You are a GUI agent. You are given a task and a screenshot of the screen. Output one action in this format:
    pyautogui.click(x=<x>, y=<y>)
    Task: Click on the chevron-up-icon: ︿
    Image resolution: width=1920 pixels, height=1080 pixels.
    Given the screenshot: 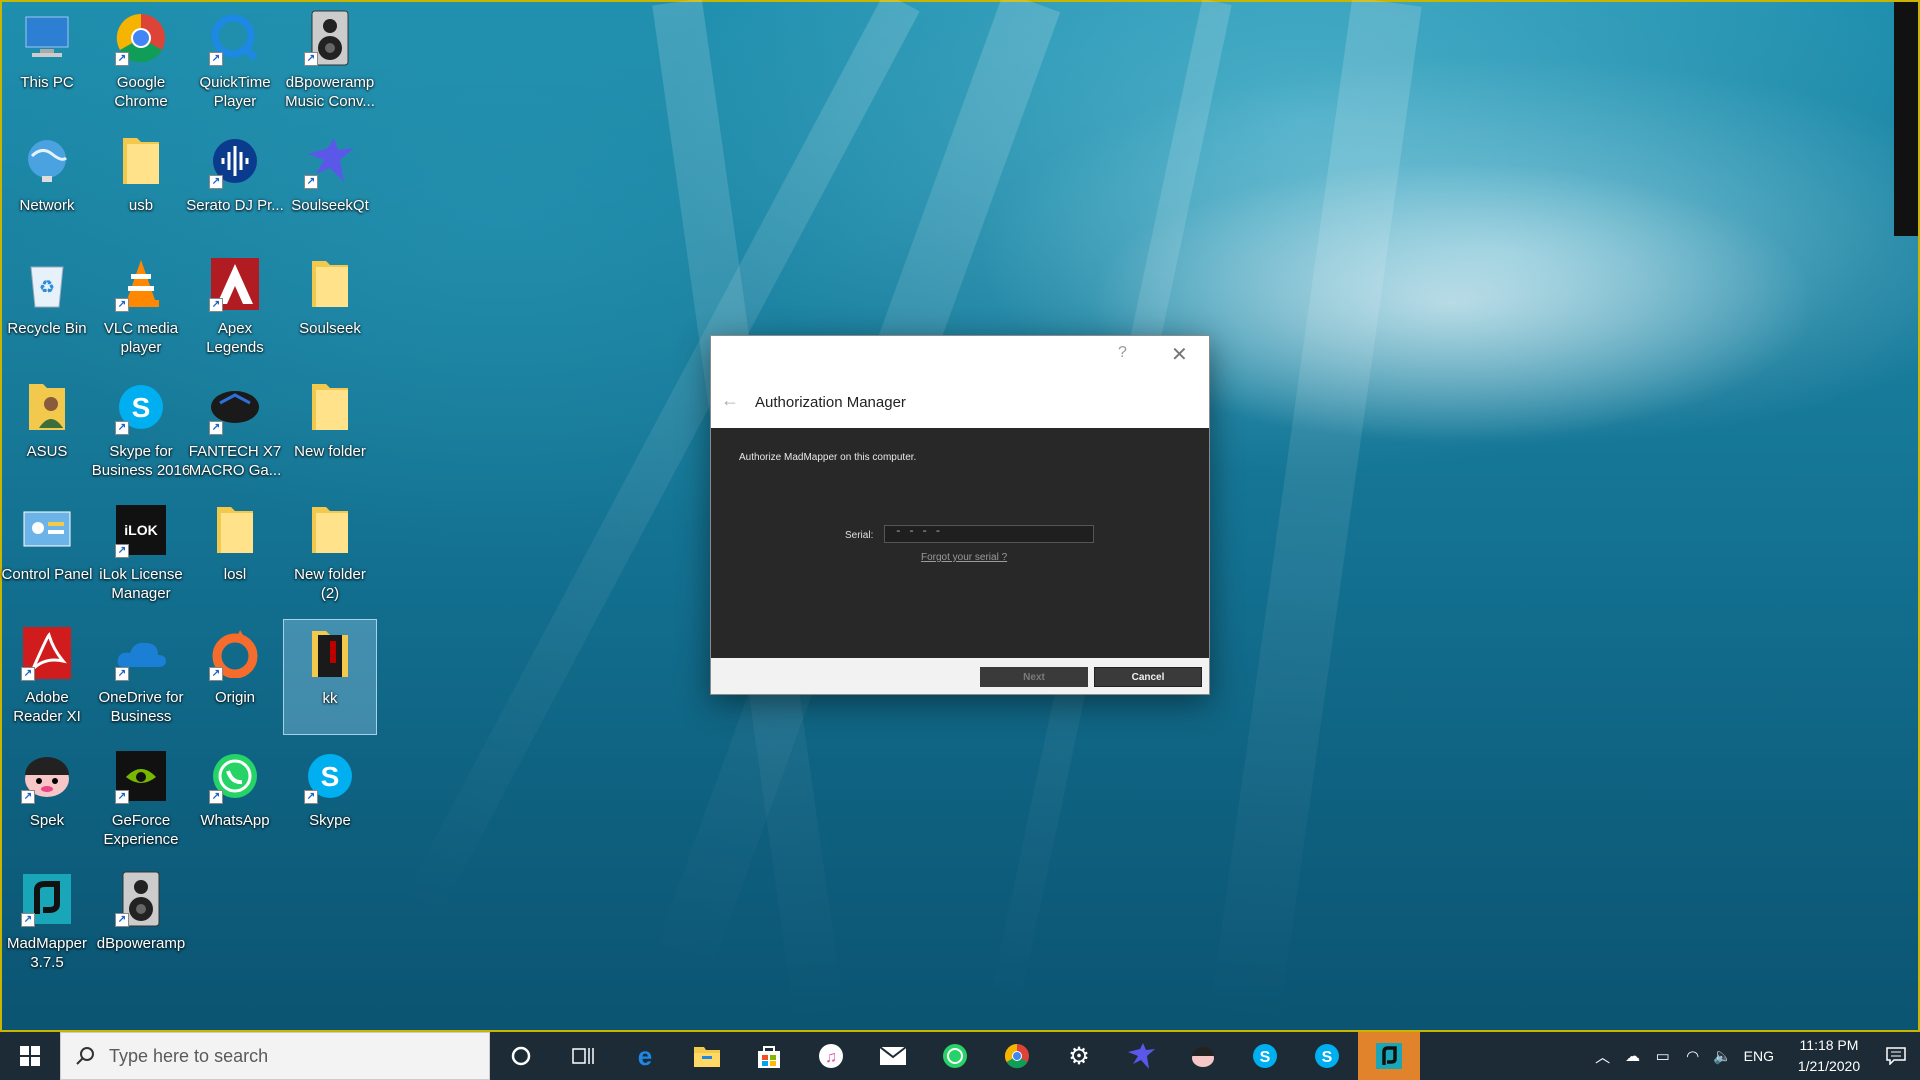 What is the action you would take?
    pyautogui.click(x=1603, y=1056)
    